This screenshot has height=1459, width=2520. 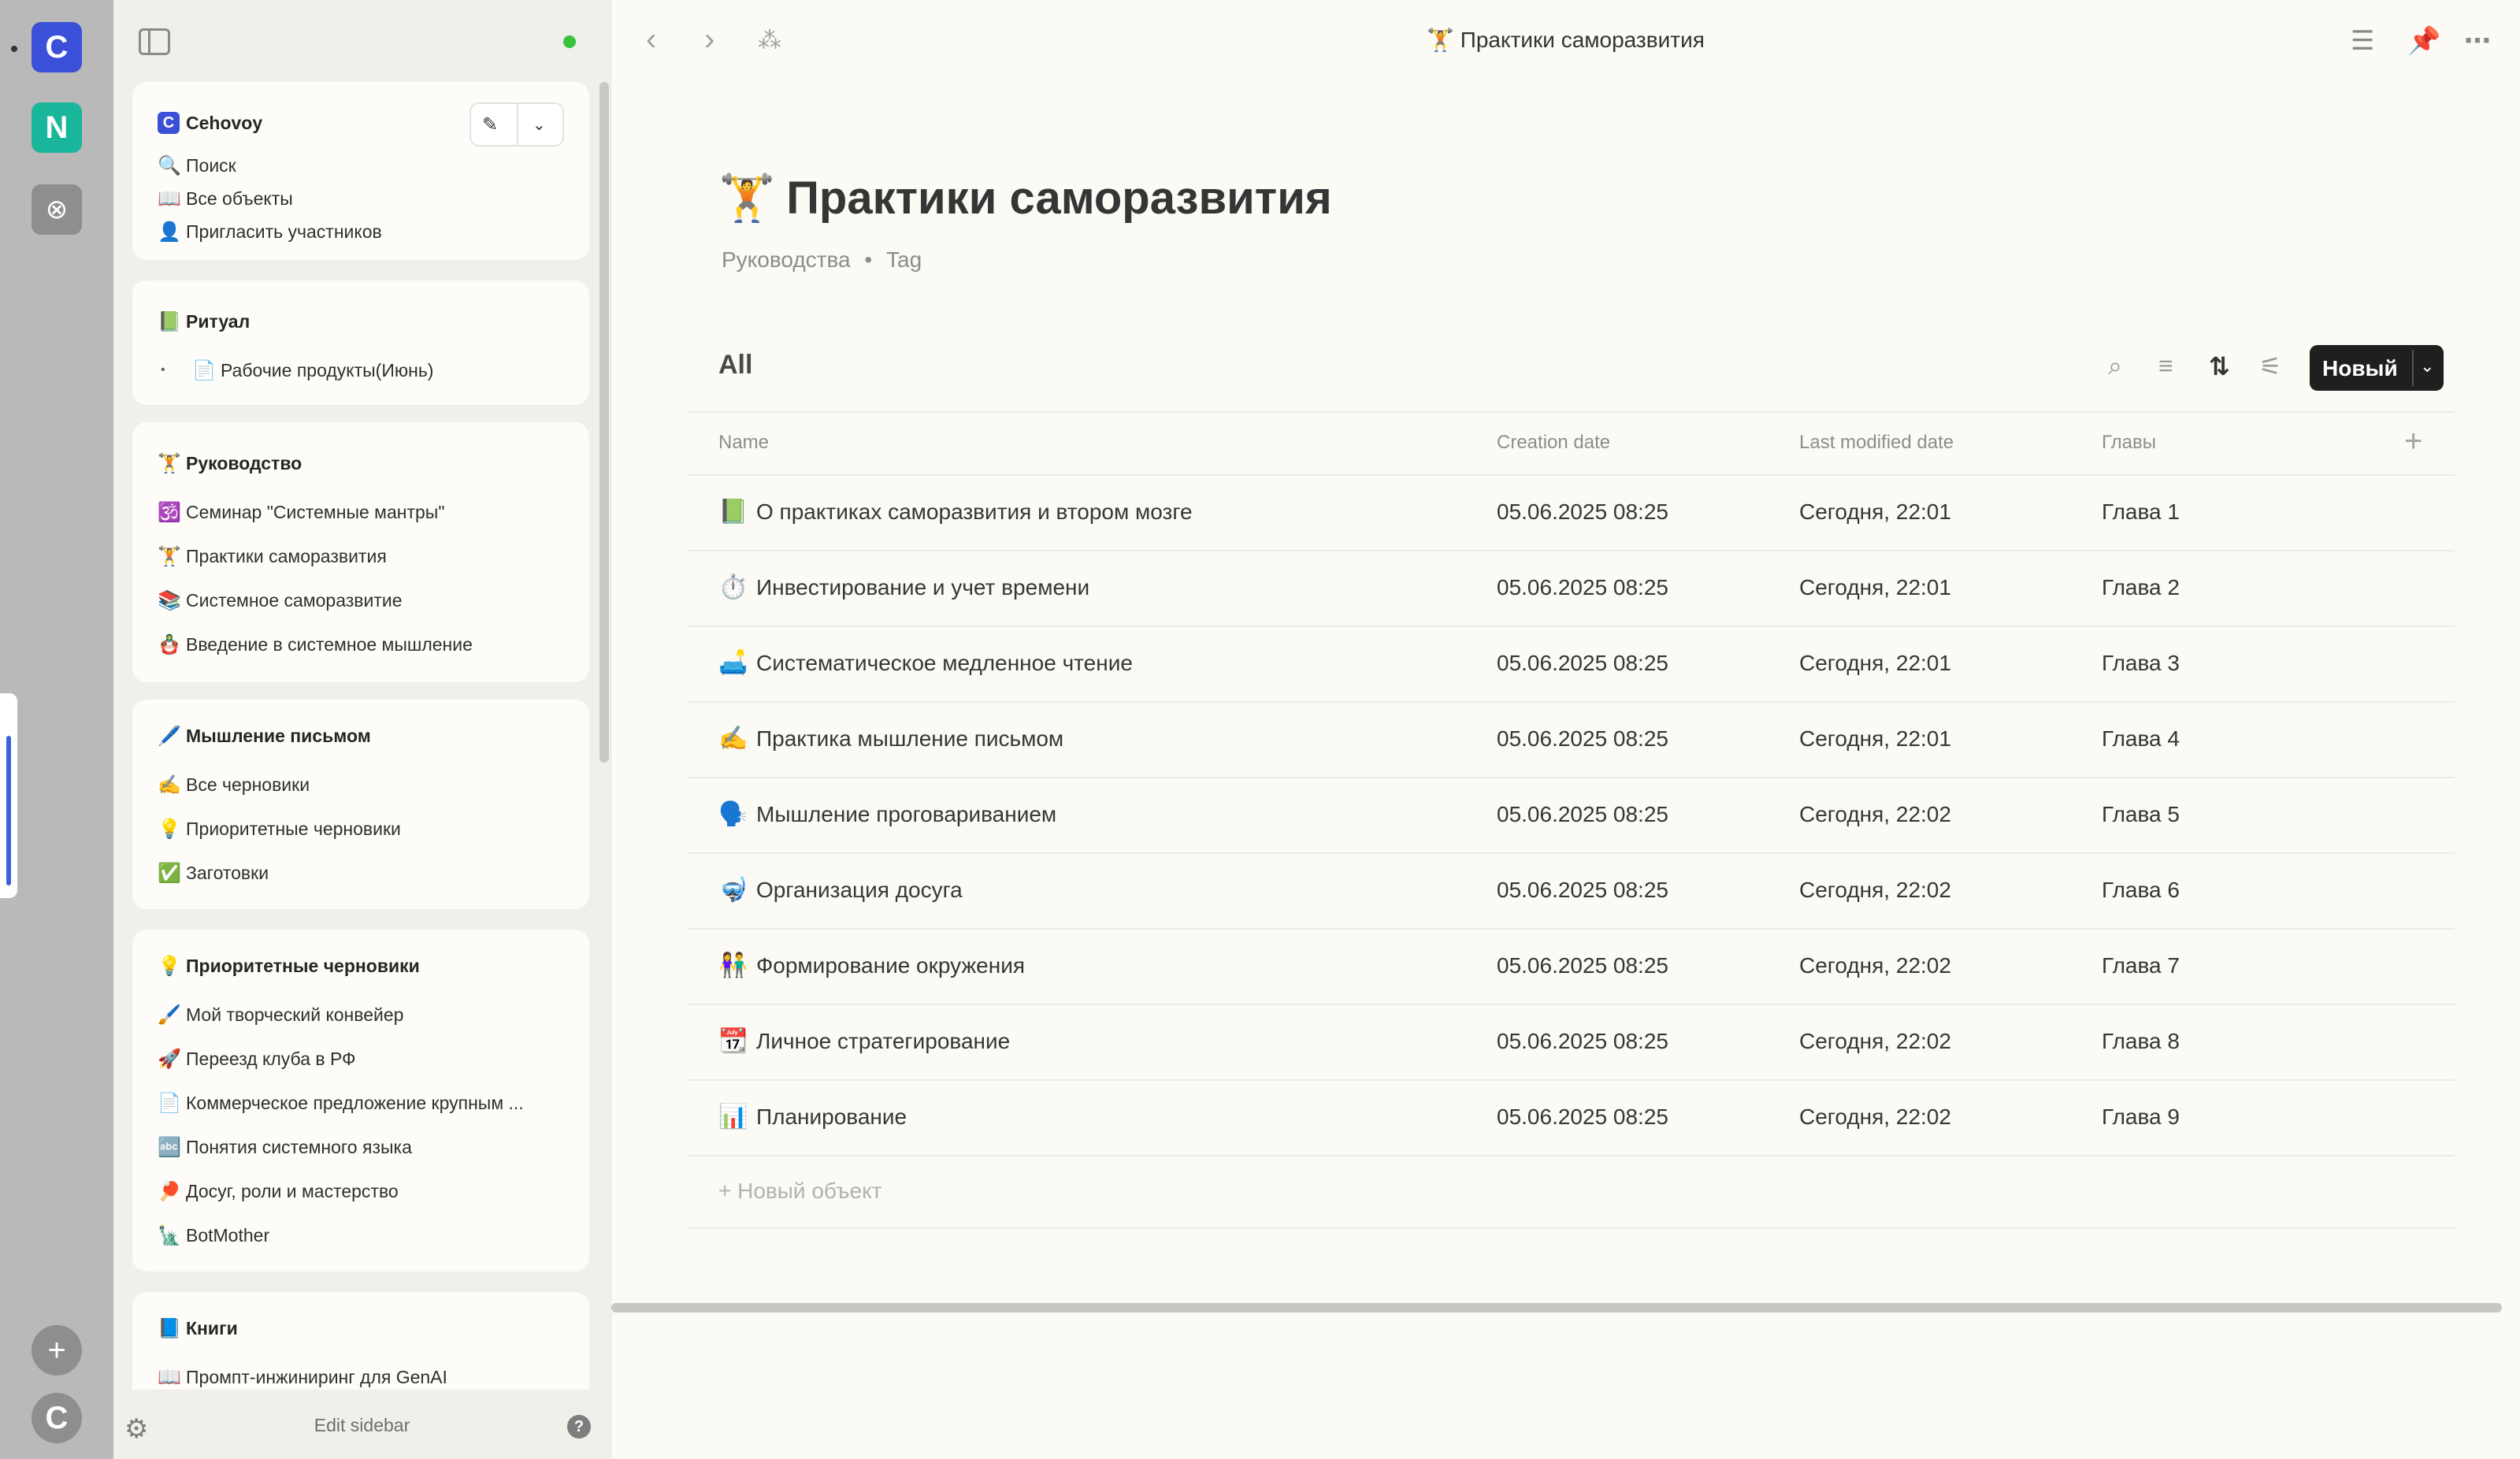 What do you see at coordinates (2141, 815) in the screenshot?
I see `cell-chapter: Глава 5` at bounding box center [2141, 815].